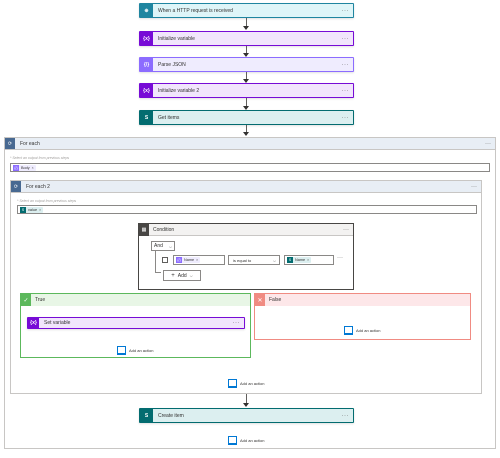 The height and width of the screenshot is (458, 500). What do you see at coordinates (30, 143) in the screenshot?
I see `scope-title: For each` at bounding box center [30, 143].